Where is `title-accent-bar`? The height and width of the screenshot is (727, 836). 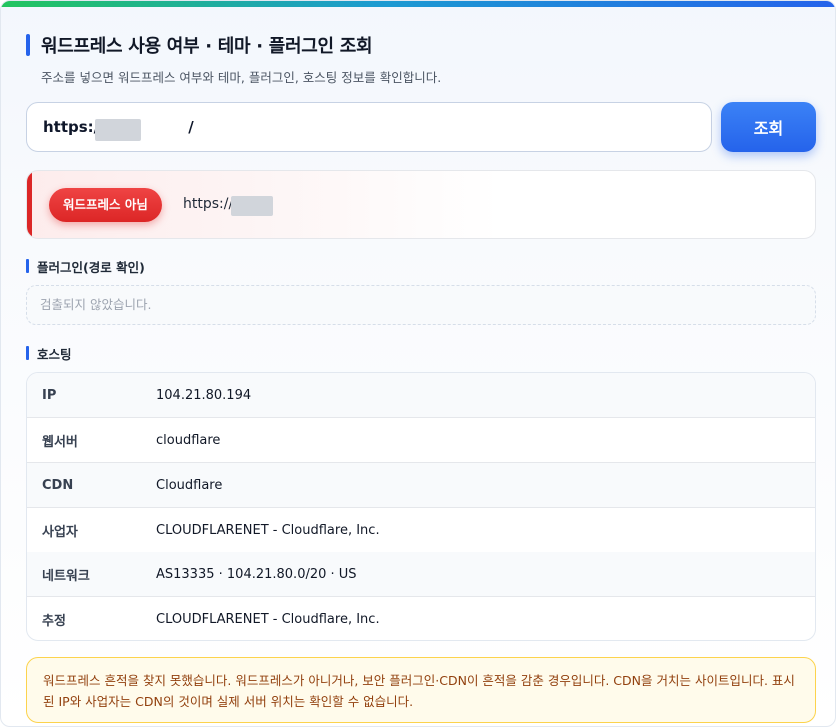 title-accent-bar is located at coordinates (28, 45).